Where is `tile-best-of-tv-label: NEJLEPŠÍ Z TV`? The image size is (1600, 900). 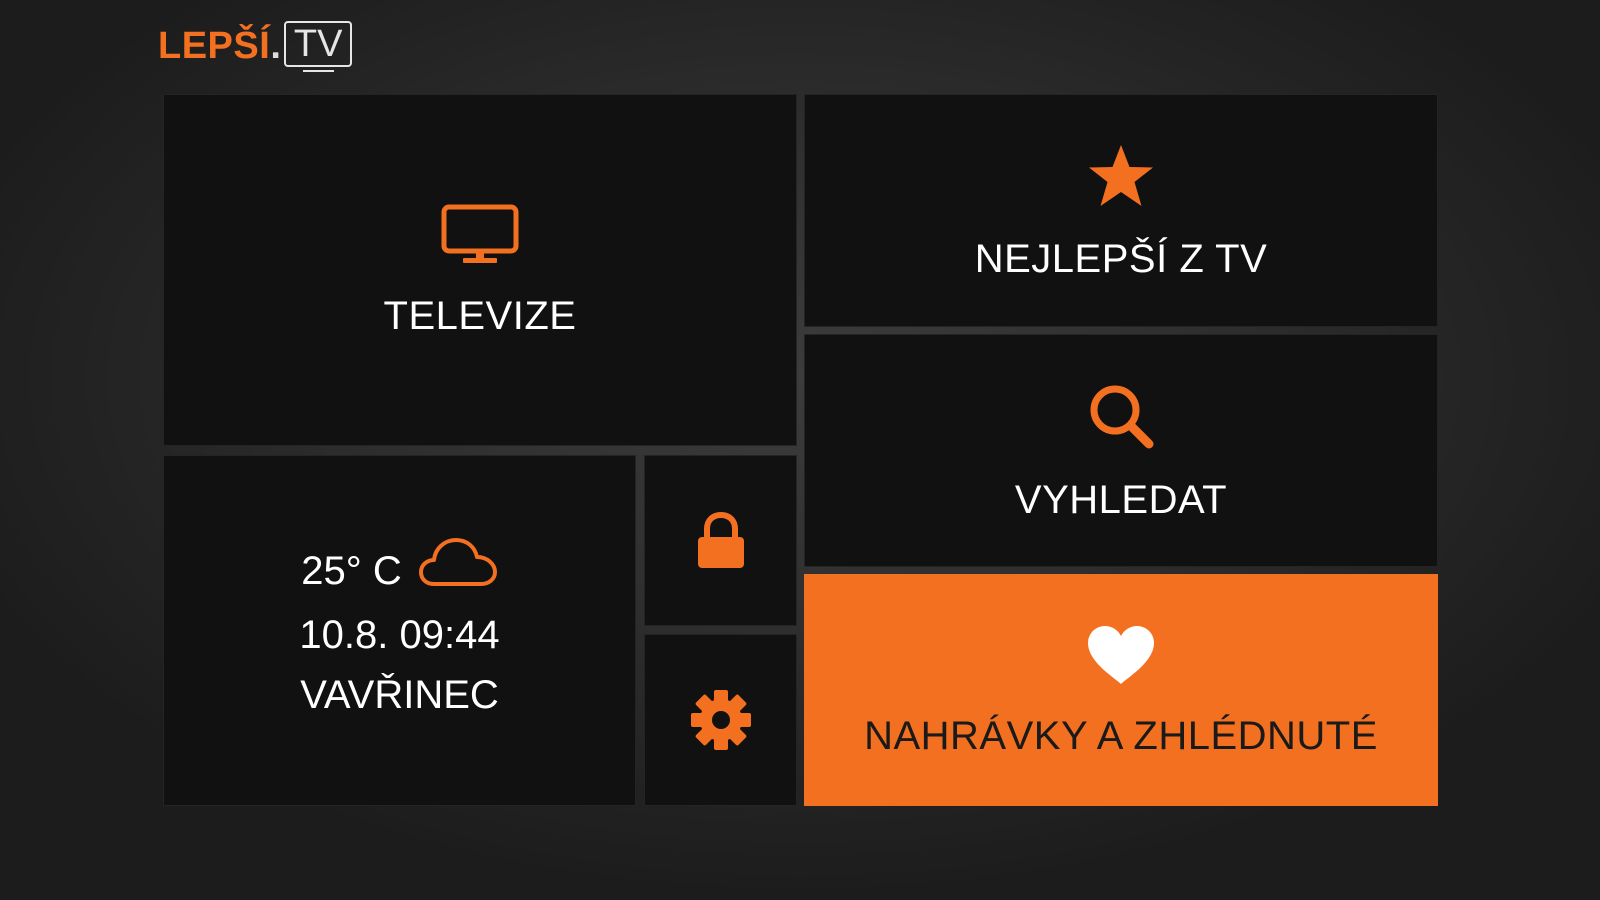 tile-best-of-tv-label: NEJLEPŠÍ Z TV is located at coordinates (1121, 258).